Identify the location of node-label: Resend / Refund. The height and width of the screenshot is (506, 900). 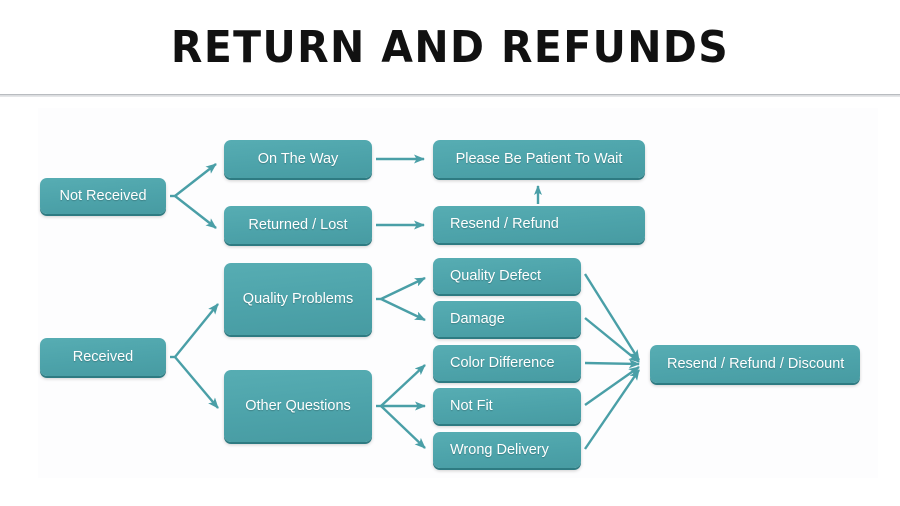
(504, 224).